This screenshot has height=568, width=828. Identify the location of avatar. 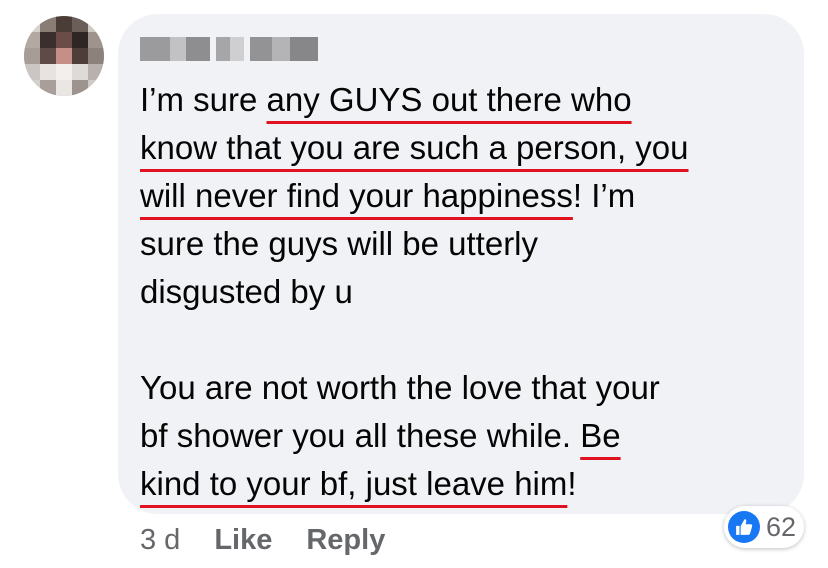
(64, 56).